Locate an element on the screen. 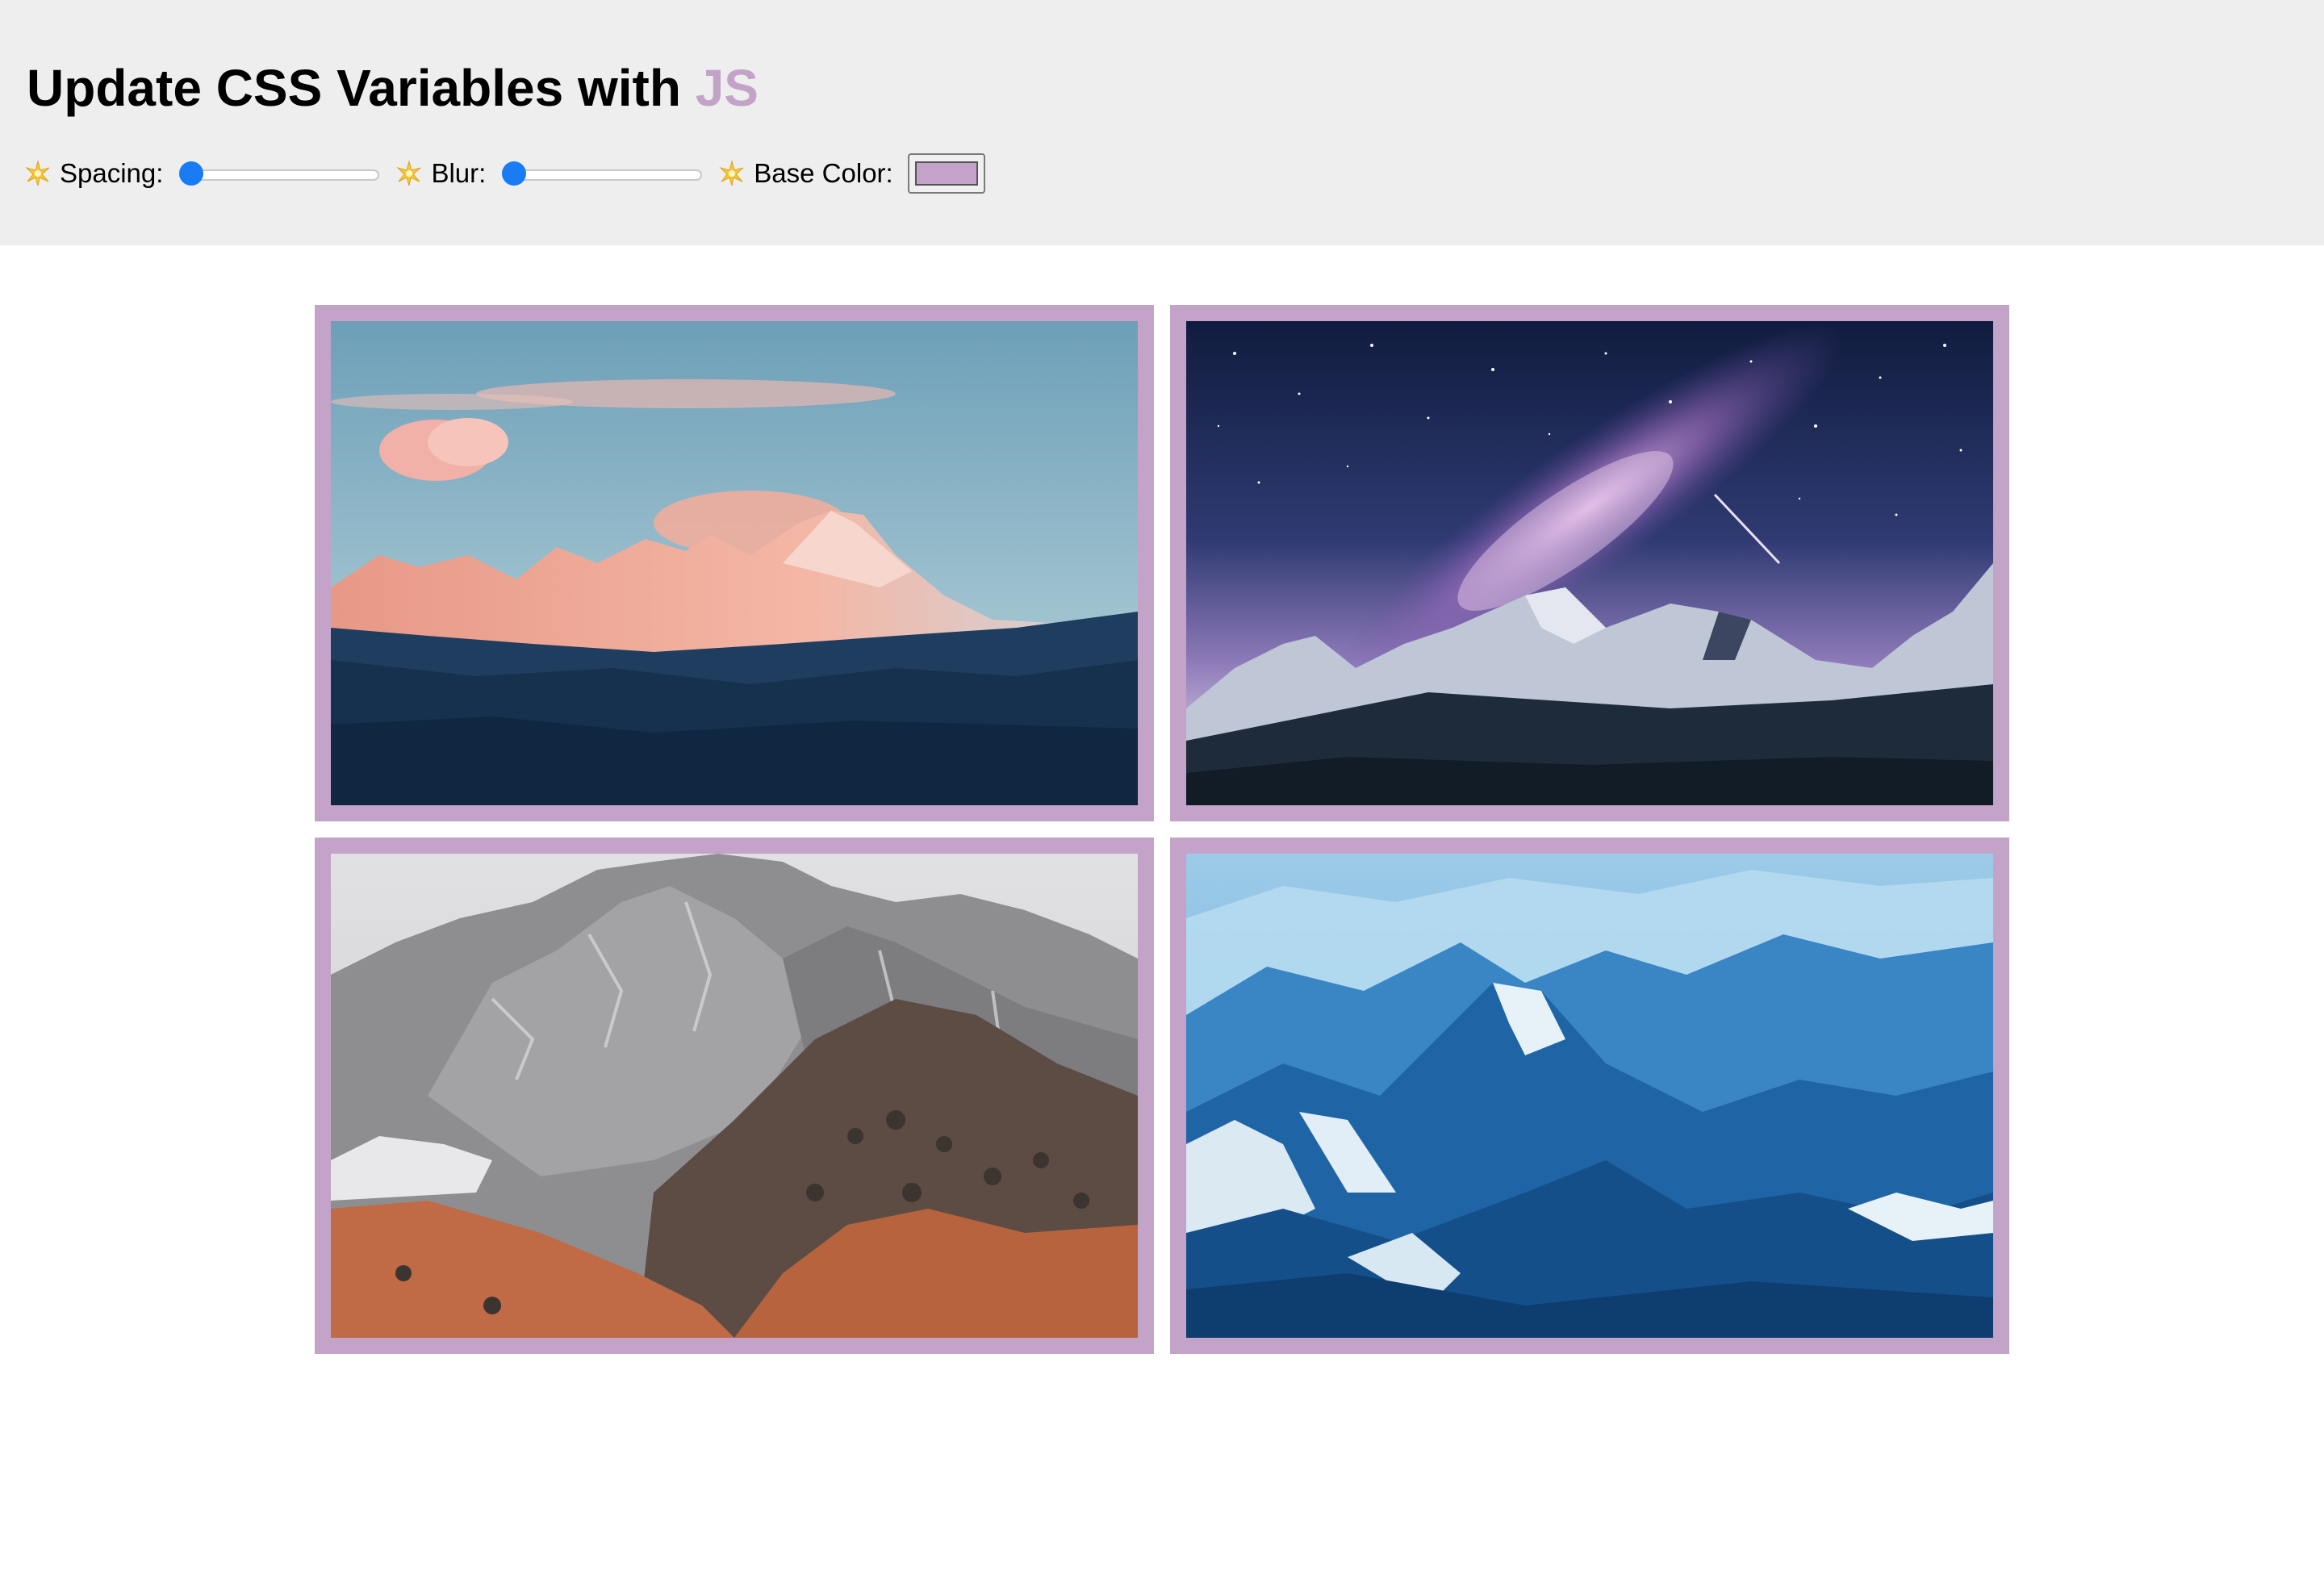 The image size is (2324, 1575). blur-slider is located at coordinates (602, 174).